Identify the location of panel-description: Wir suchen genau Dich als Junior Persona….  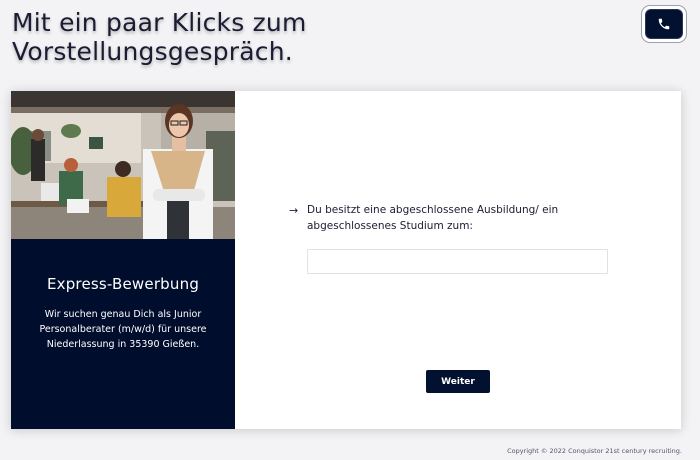
(123, 329).